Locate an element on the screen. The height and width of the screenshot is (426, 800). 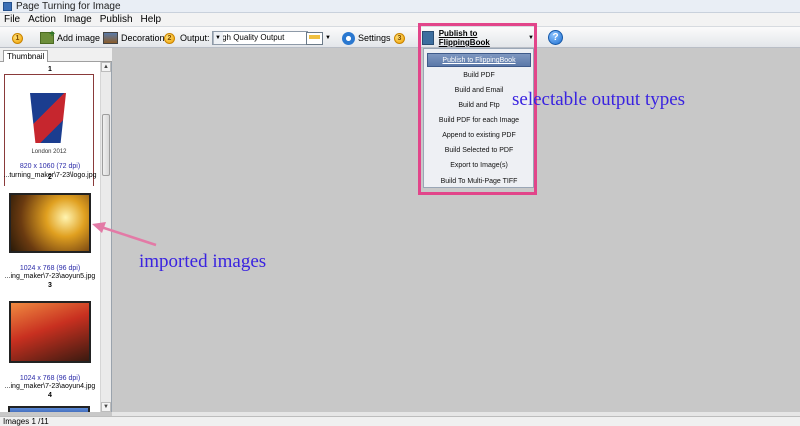
status-bar: Images 1 /11 is located at coordinates (400, 421).